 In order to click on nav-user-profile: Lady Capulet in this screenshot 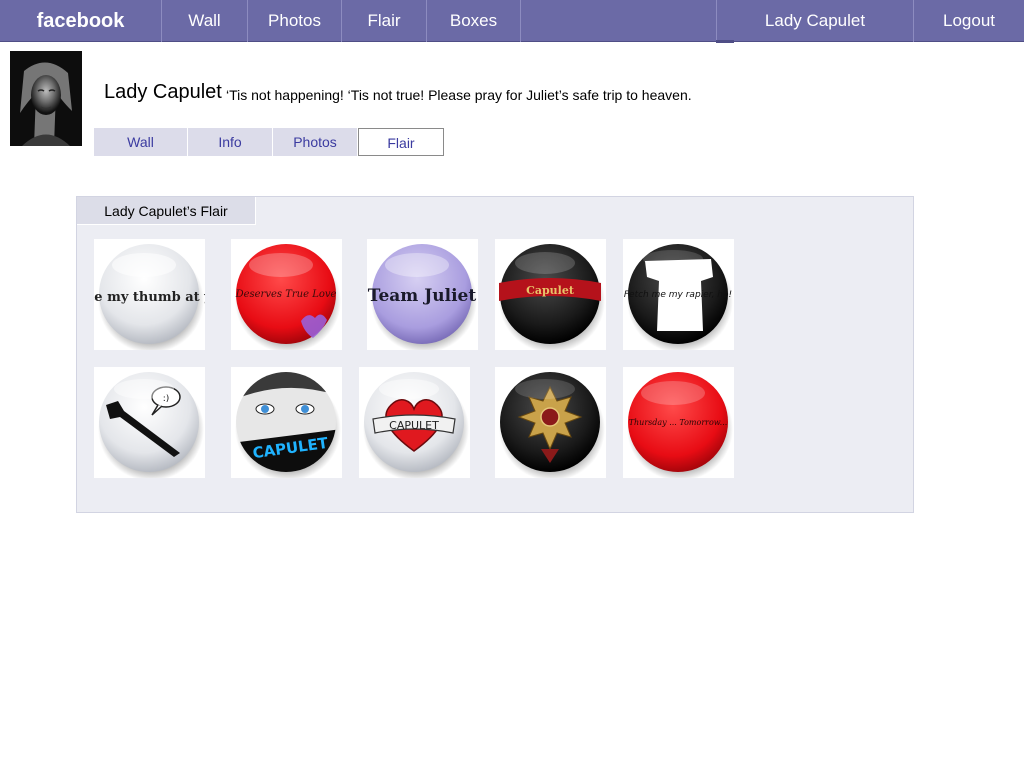, I will do `click(815, 21)`.